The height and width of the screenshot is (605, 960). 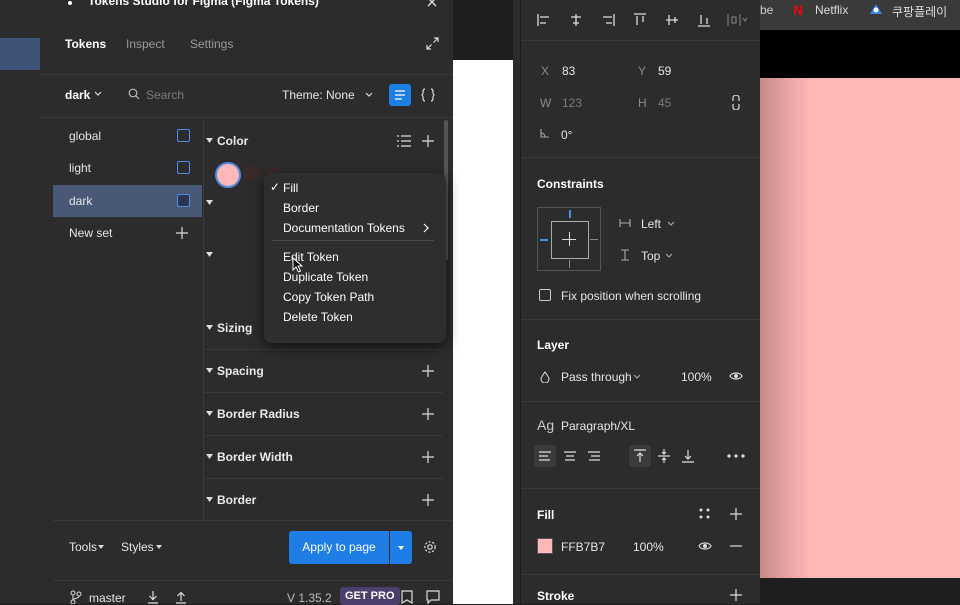 What do you see at coordinates (77, 95) in the screenshot?
I see `theme-set-select: dark` at bounding box center [77, 95].